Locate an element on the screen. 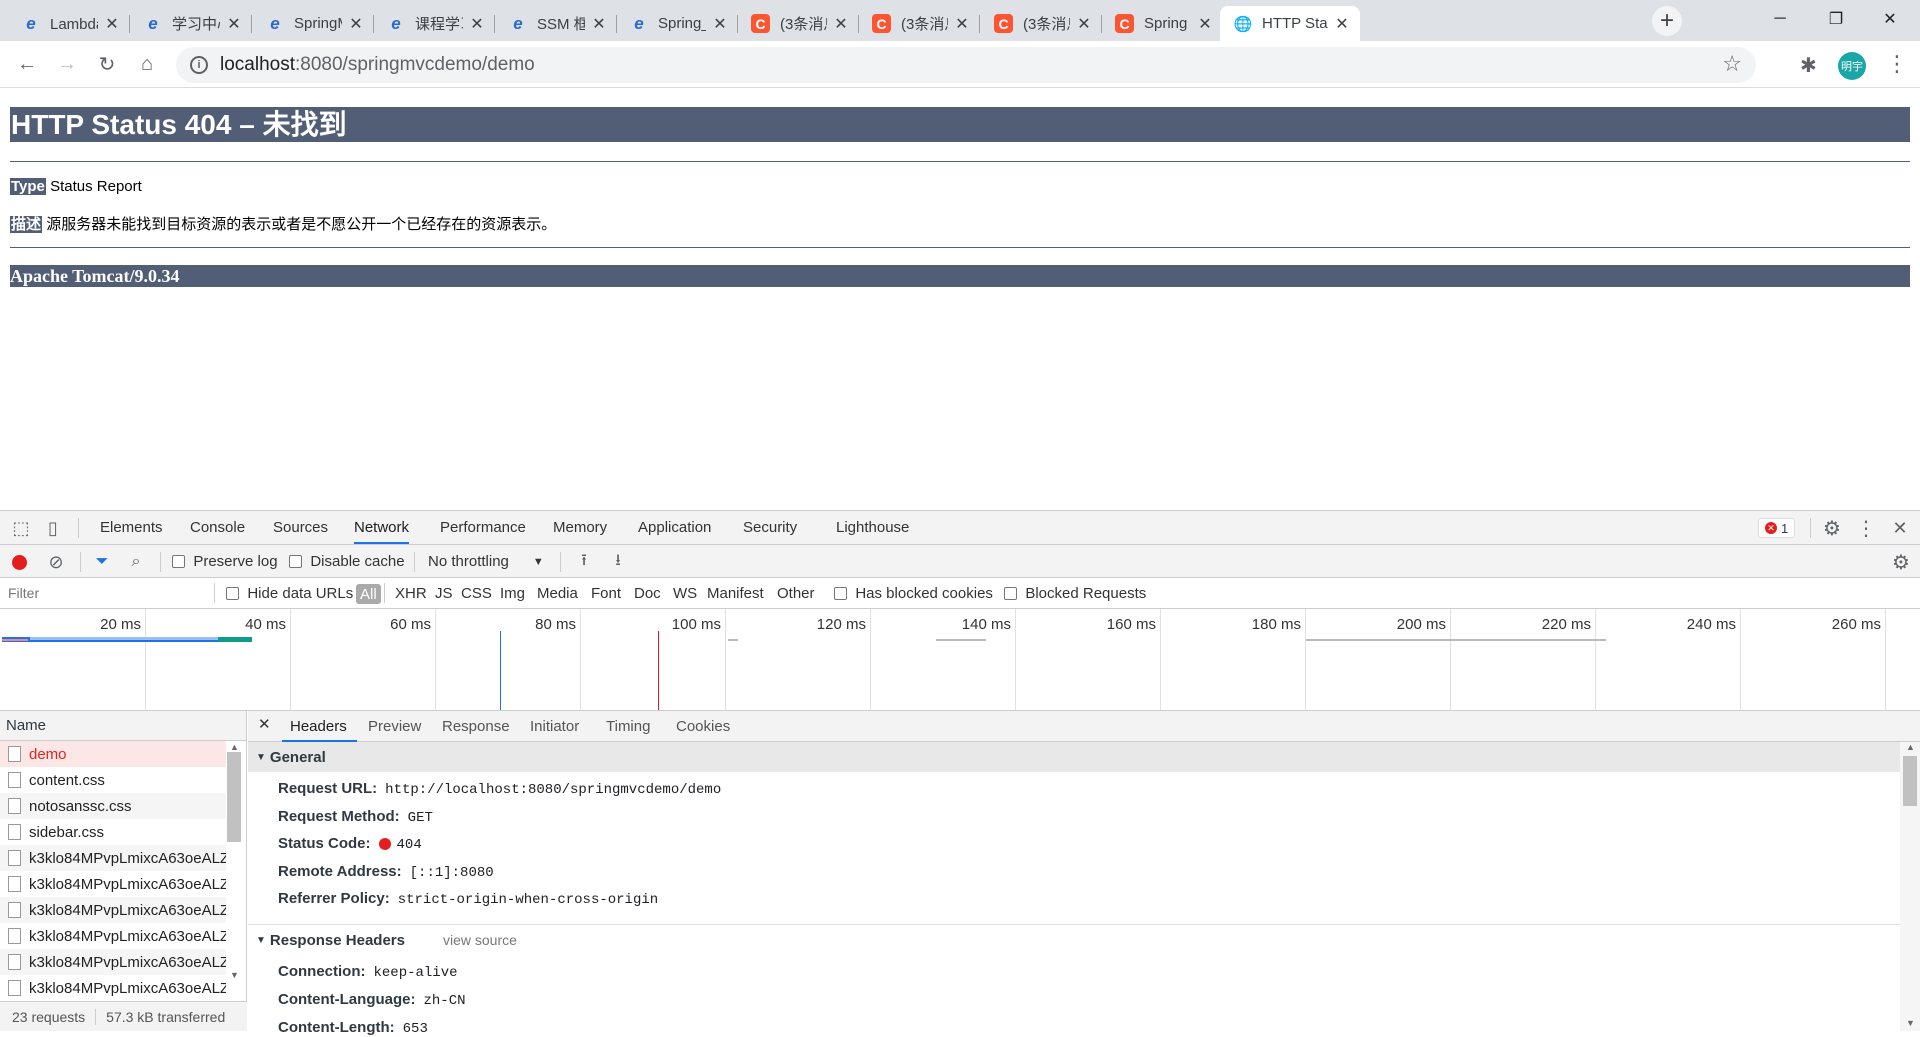  browser-tab: e 学习中心- ✕ is located at coordinates (191, 23).